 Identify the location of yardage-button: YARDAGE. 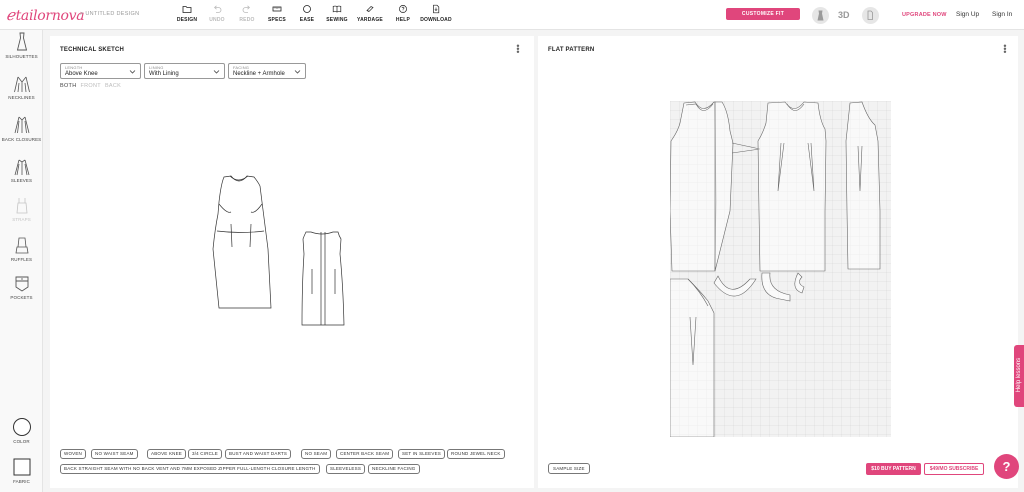
(370, 13).